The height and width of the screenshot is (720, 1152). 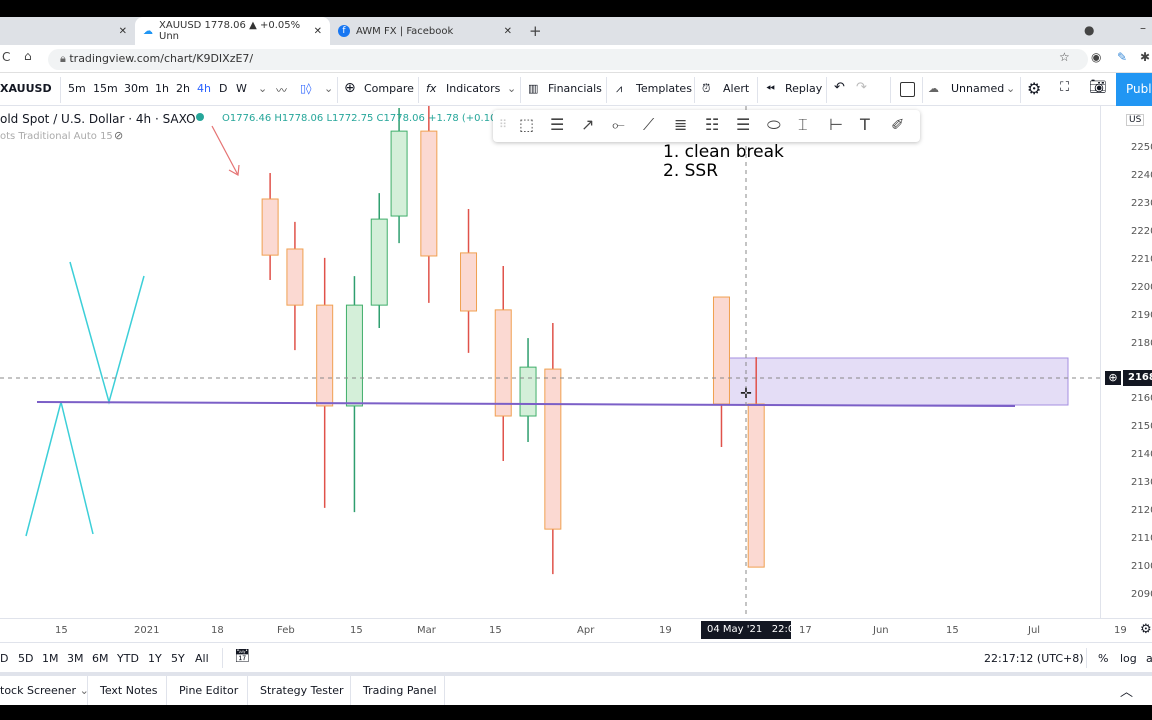 What do you see at coordinates (1089, 30) in the screenshot?
I see `profile-icon: ●` at bounding box center [1089, 30].